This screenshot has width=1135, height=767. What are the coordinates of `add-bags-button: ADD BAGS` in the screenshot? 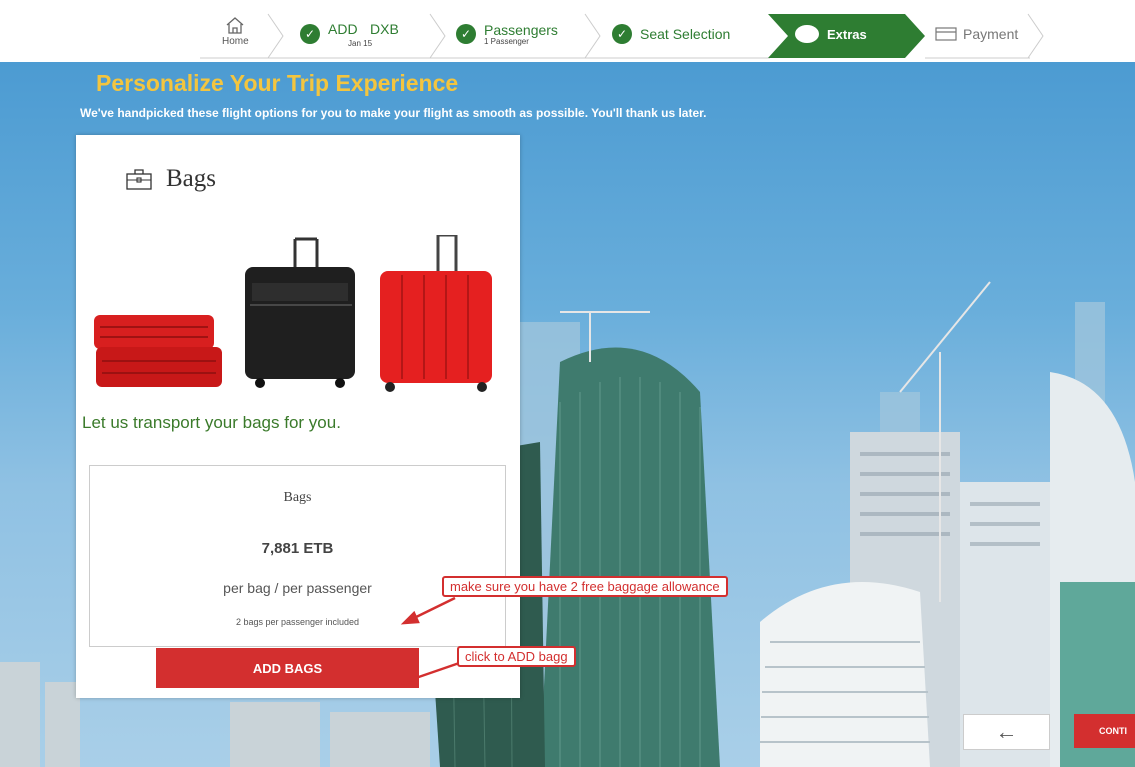 It's located at (287, 668).